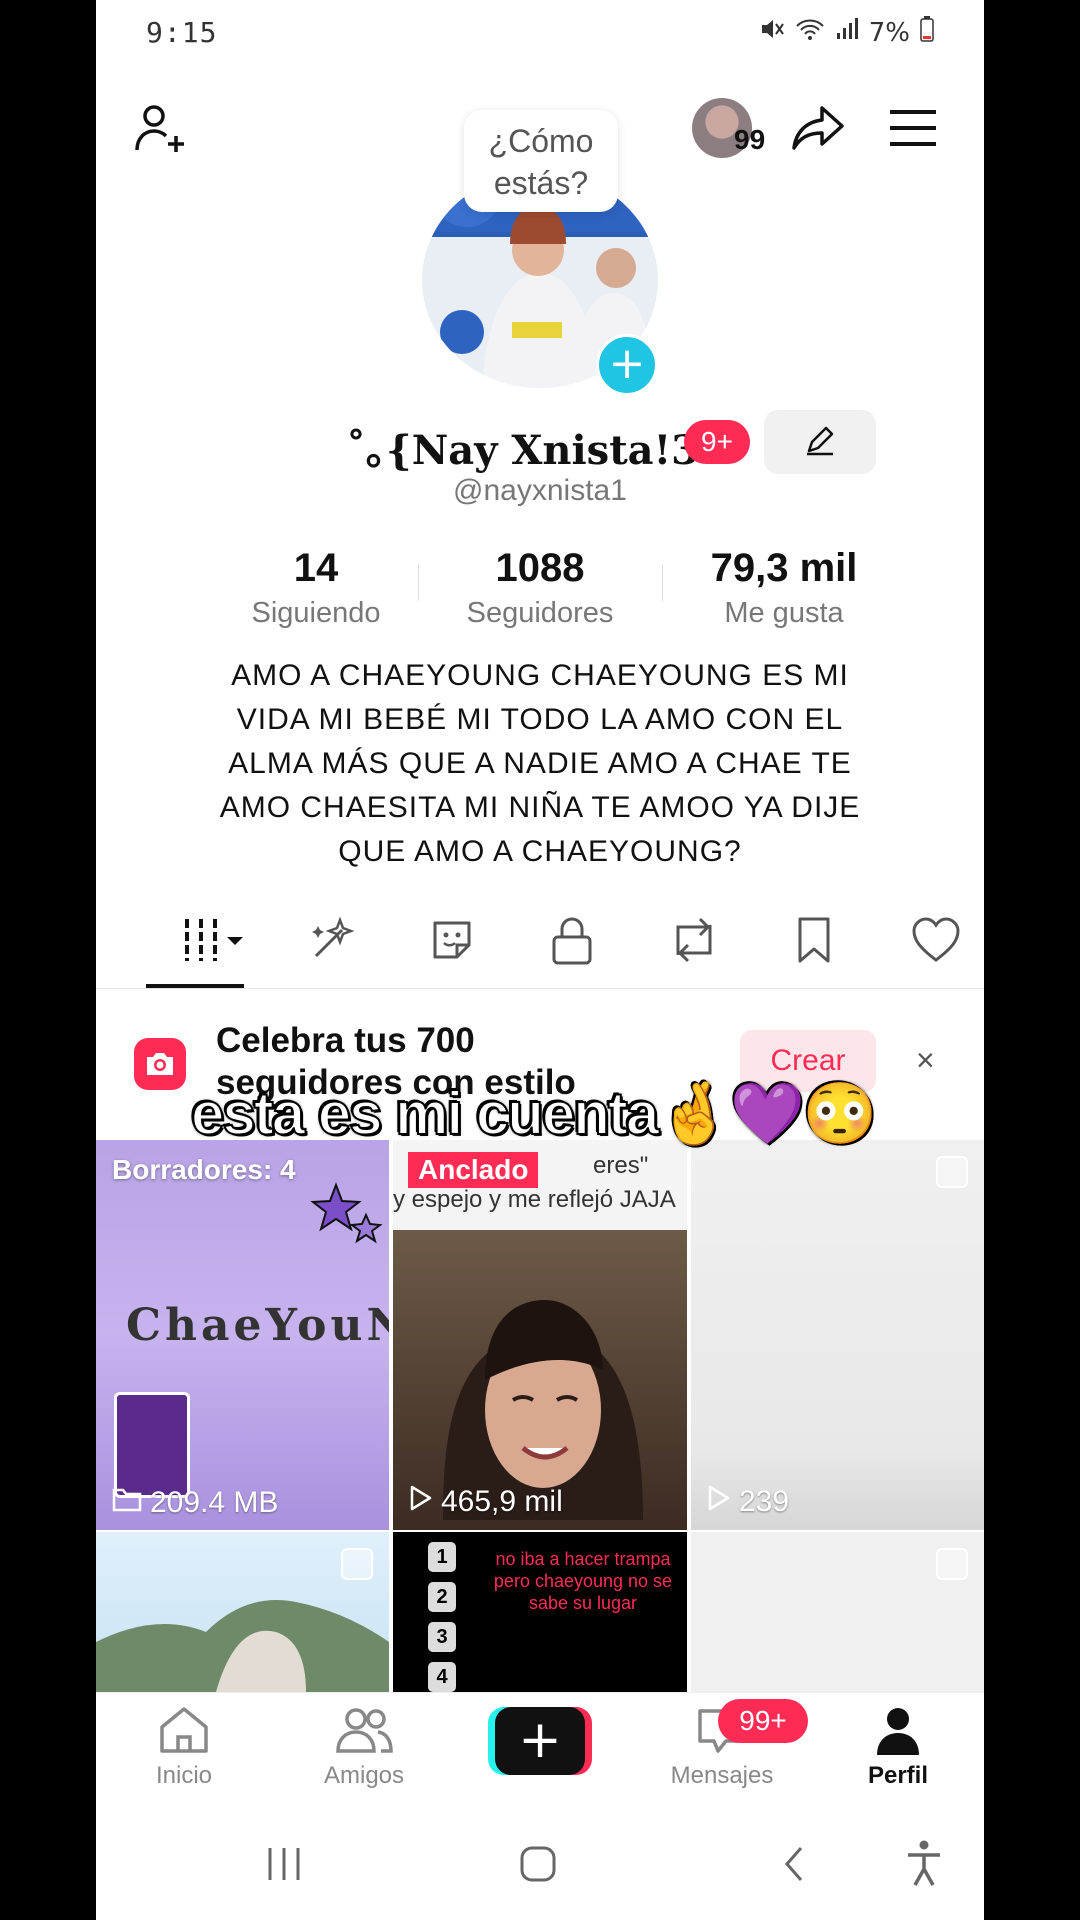  I want to click on pencil-icon, so click(820, 442).